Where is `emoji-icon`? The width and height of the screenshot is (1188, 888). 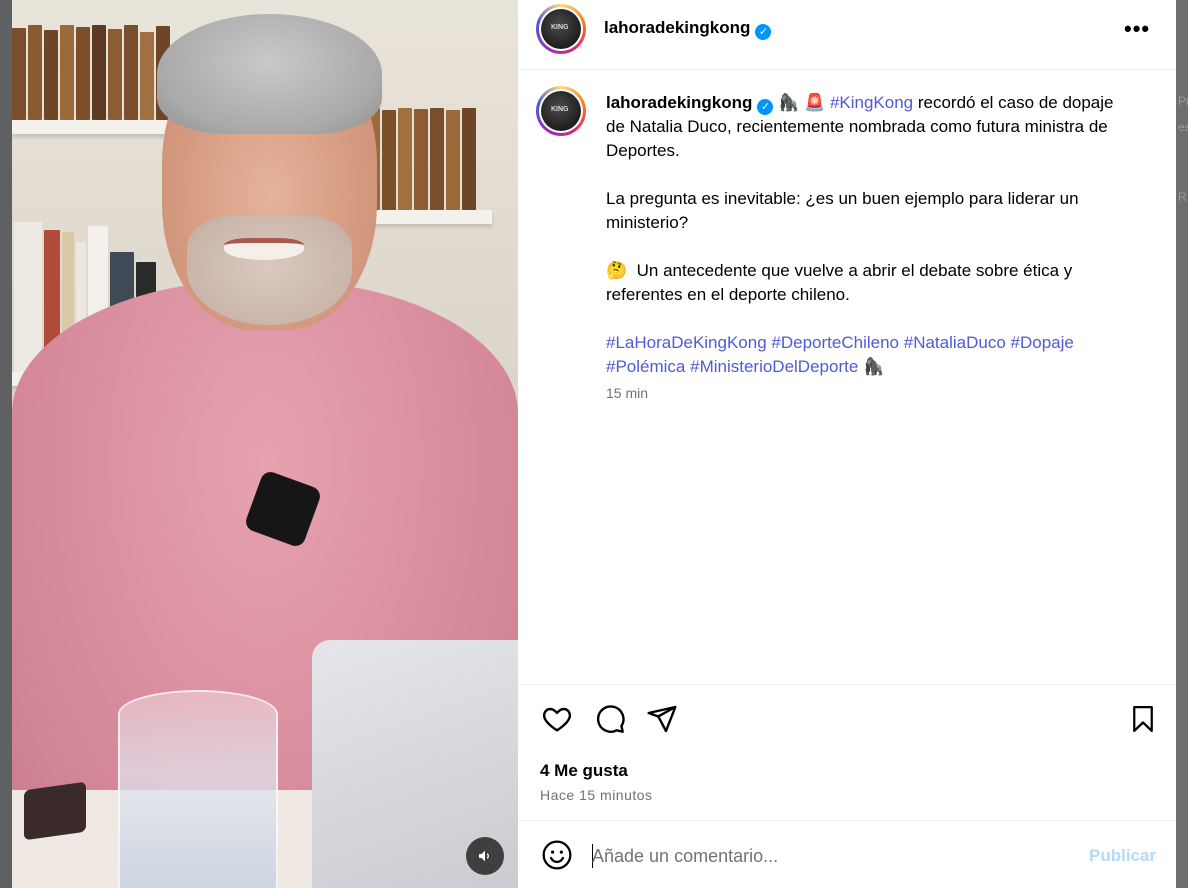
emoji-icon is located at coordinates (557, 856).